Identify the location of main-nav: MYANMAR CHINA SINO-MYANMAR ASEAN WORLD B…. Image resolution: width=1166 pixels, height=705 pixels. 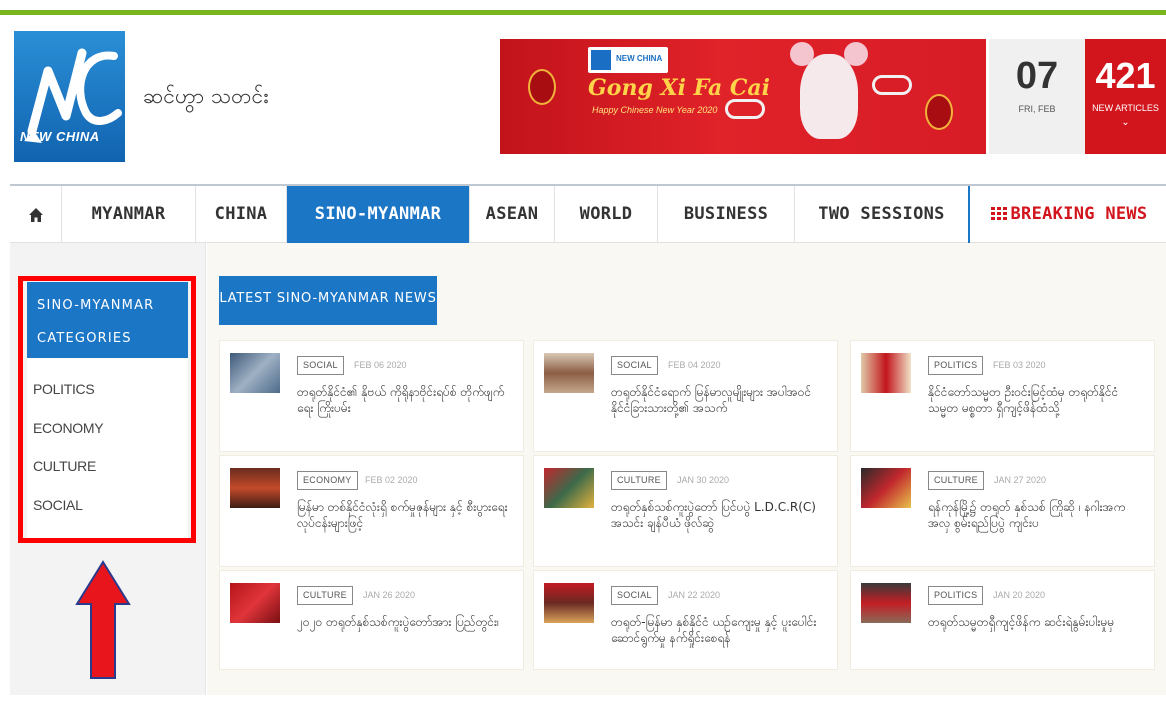
(588, 213).